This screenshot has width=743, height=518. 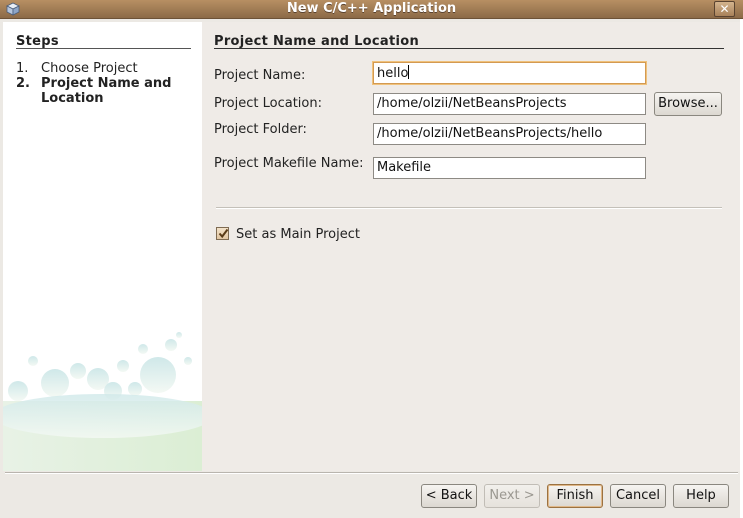 I want to click on project-location-input: /home/olzii/NetBeansProjects, so click(x=509, y=104).